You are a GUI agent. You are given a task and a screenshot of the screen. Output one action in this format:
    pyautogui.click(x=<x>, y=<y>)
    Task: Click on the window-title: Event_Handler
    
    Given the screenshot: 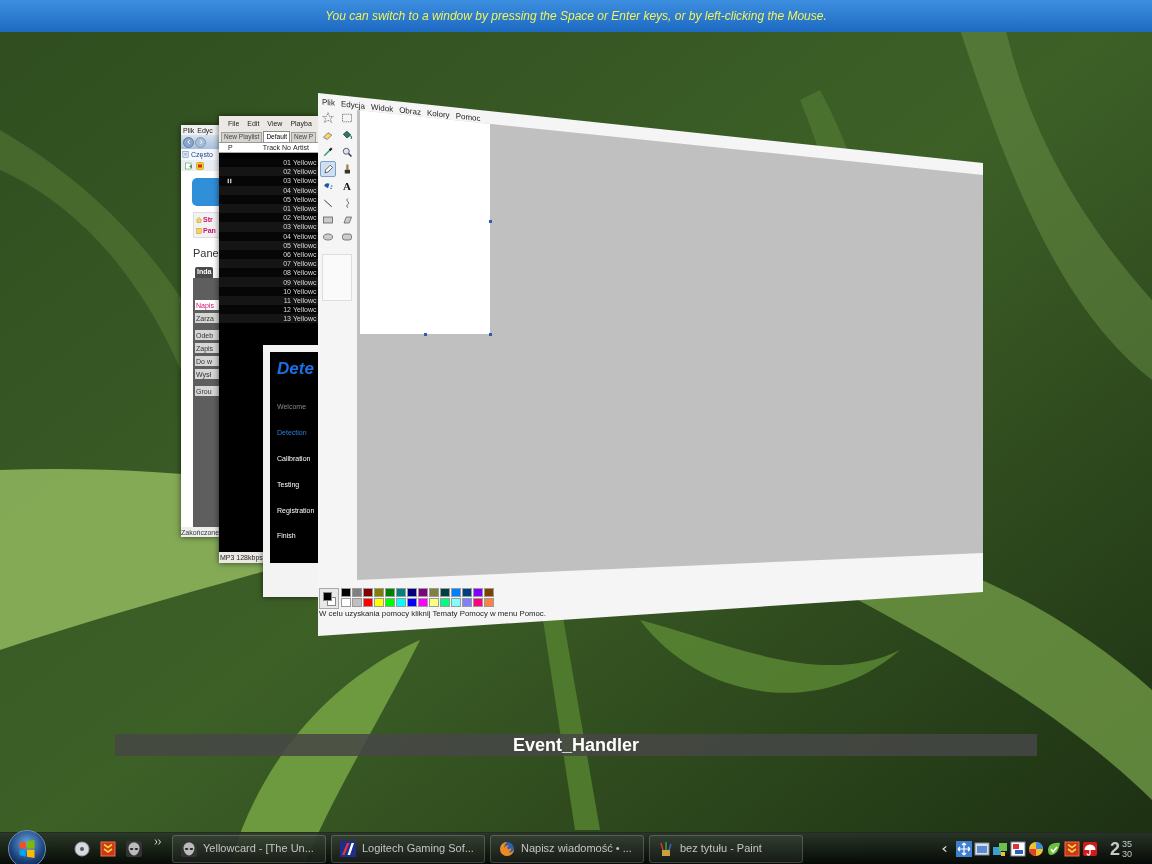 What is the action you would take?
    pyautogui.click(x=575, y=745)
    